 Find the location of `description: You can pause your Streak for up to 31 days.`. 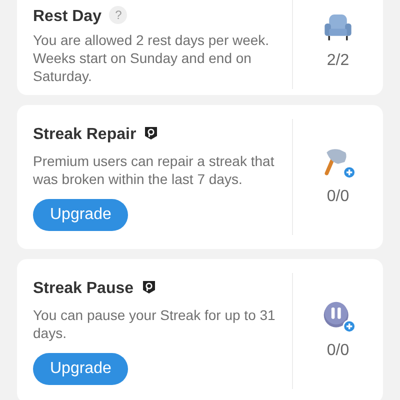

description: You can pause your Streak for up to 31 days. is located at coordinates (154, 324).